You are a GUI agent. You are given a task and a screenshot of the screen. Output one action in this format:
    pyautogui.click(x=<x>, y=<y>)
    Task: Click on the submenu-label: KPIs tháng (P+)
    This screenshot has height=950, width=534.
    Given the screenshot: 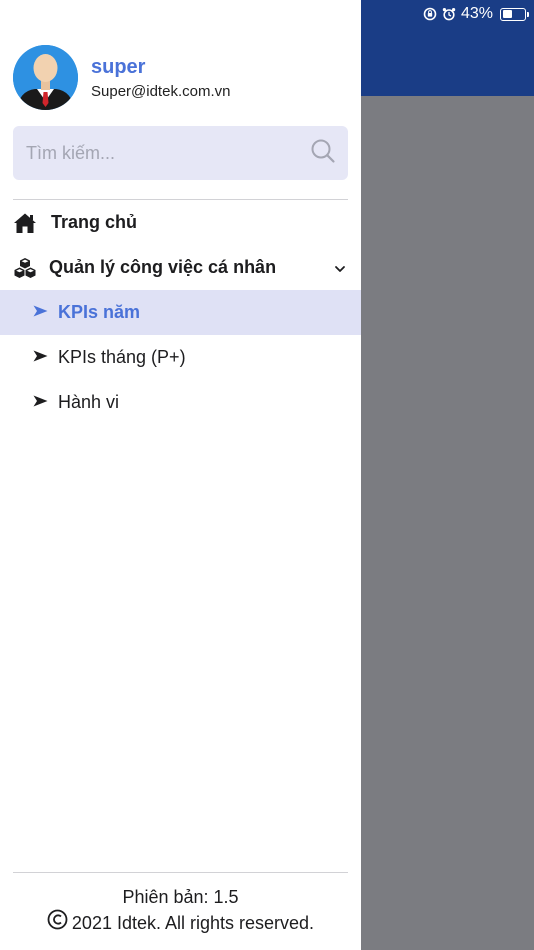 What is the action you would take?
    pyautogui.click(x=122, y=357)
    